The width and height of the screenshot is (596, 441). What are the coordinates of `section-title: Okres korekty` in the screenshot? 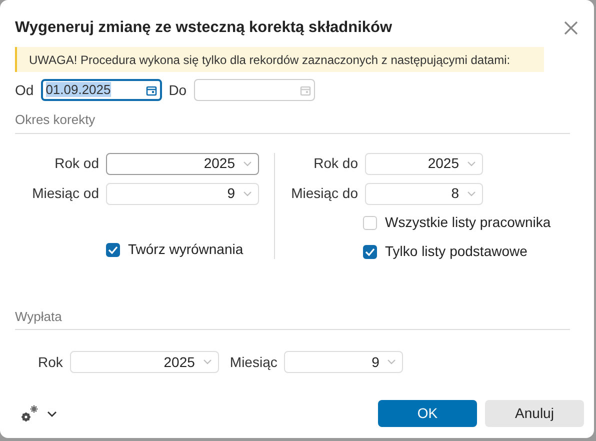 It's located at (55, 120).